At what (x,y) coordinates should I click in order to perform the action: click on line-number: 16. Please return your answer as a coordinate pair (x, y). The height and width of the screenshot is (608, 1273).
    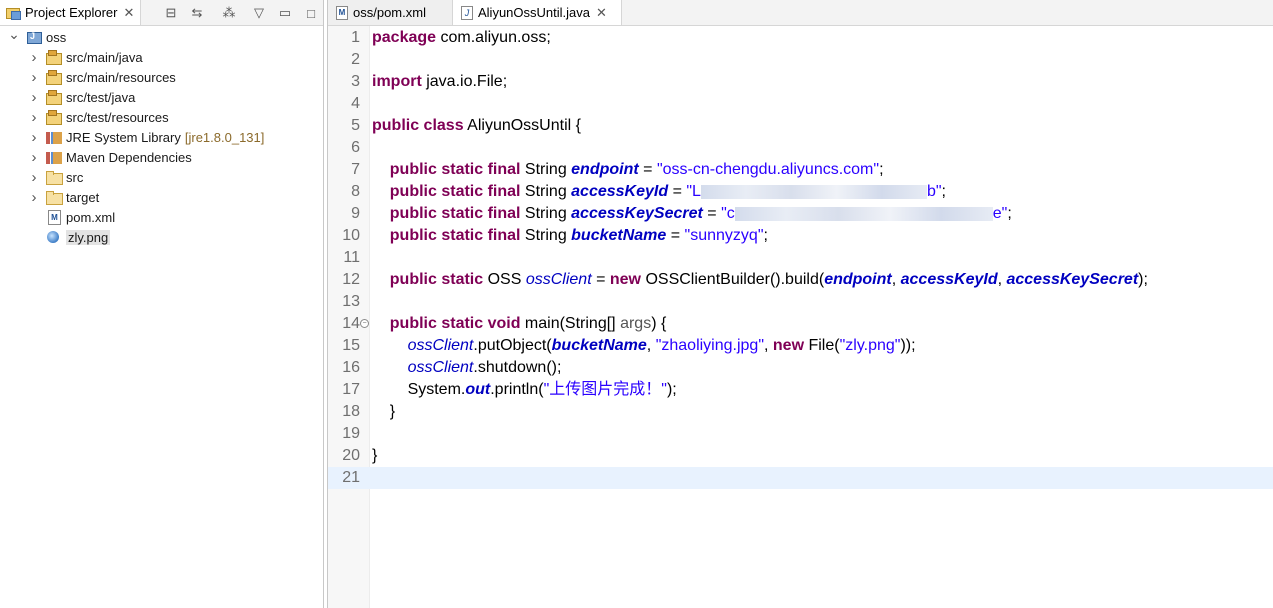
    Looking at the image, I should click on (351, 367).